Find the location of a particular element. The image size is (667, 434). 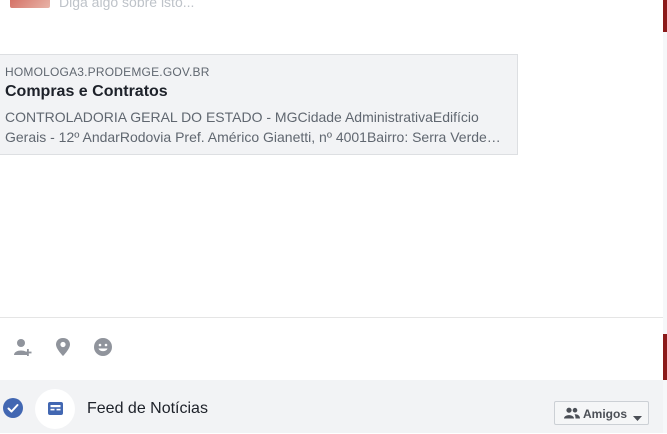

audience-label: Amigos is located at coordinates (605, 414).